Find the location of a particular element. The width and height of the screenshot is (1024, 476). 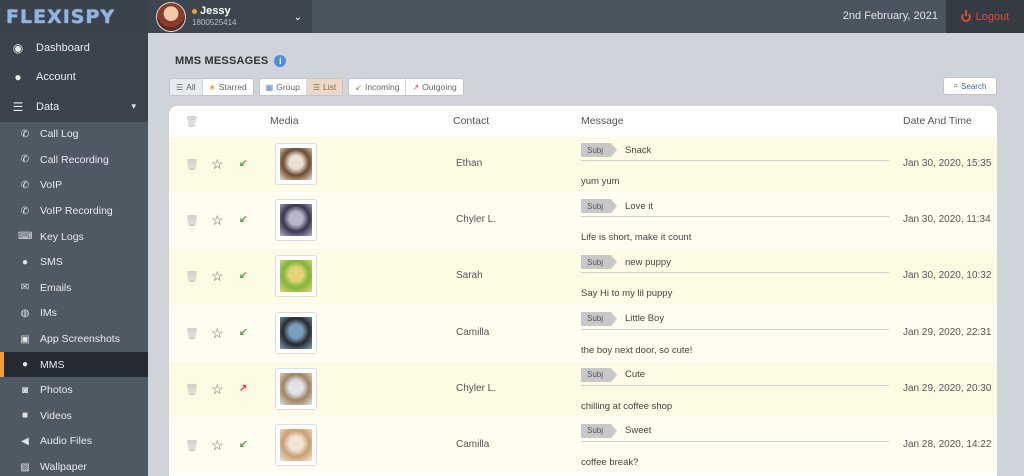

logout-button: Logout is located at coordinates (985, 16).